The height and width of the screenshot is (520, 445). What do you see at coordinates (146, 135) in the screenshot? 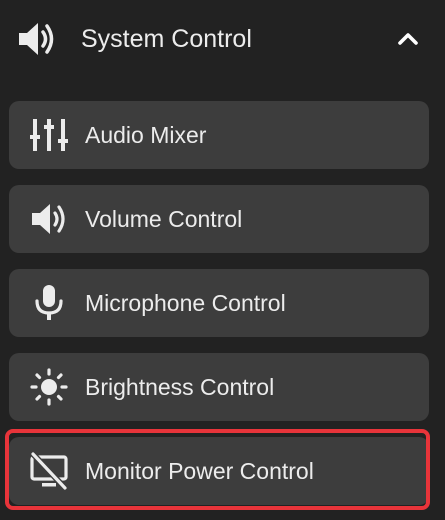
I see `menu-item-label: Audio Mixer` at bounding box center [146, 135].